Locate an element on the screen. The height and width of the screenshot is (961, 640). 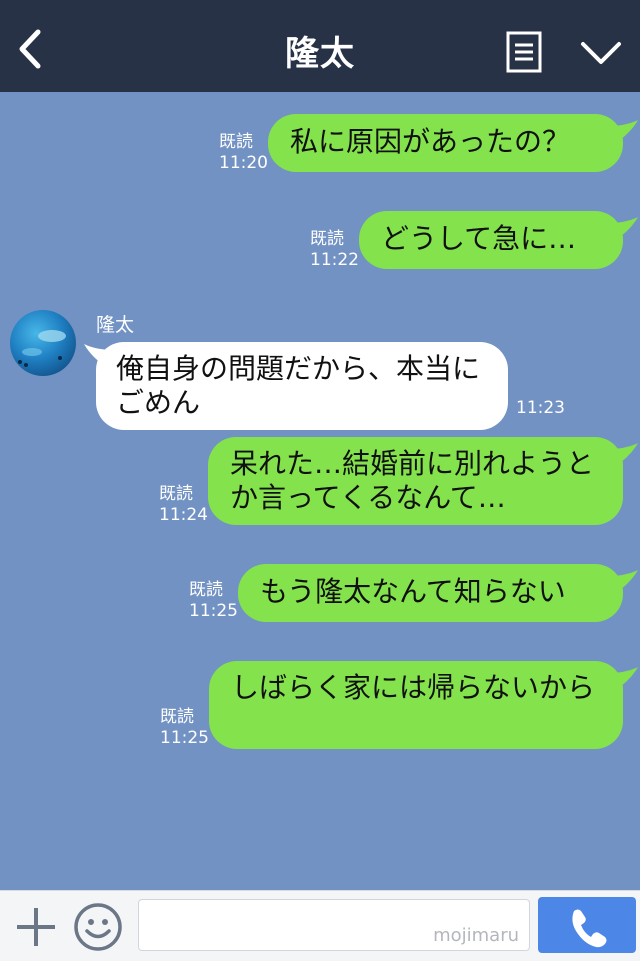
plus-icon is located at coordinates (36, 927).